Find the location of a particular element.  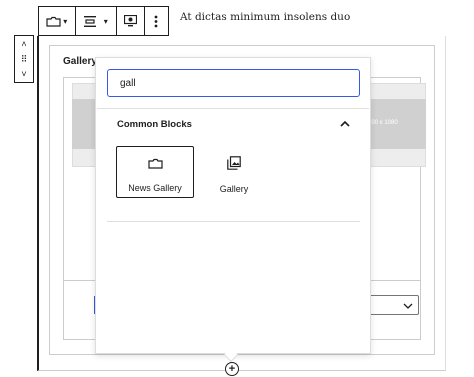

chevron-down-icon is located at coordinates (408, 305).